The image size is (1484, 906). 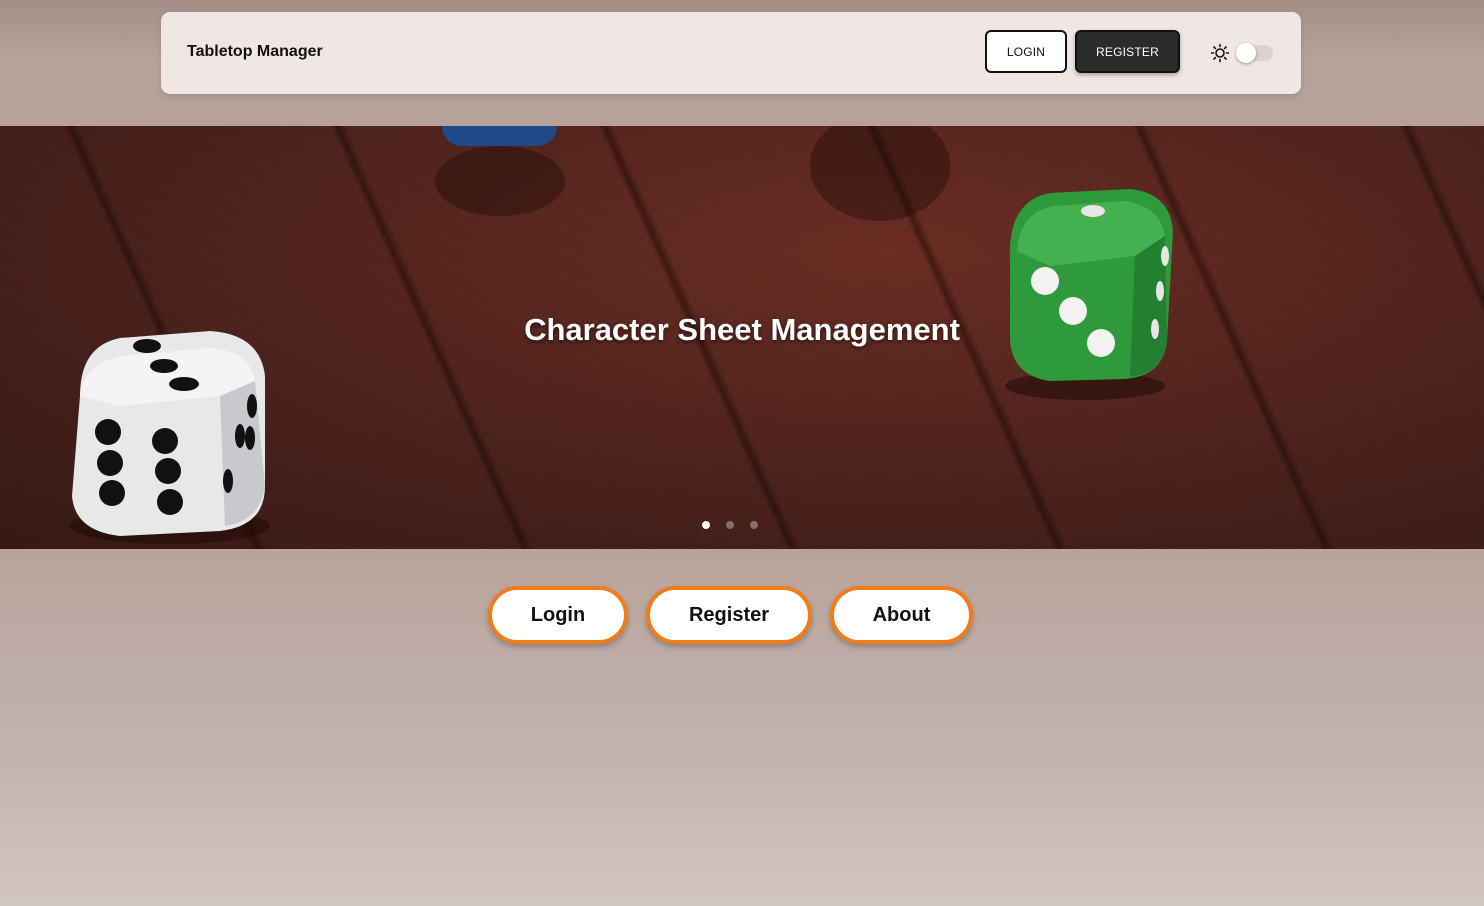 I want to click on brand-title: Tabletop Manager, so click(x=255, y=52).